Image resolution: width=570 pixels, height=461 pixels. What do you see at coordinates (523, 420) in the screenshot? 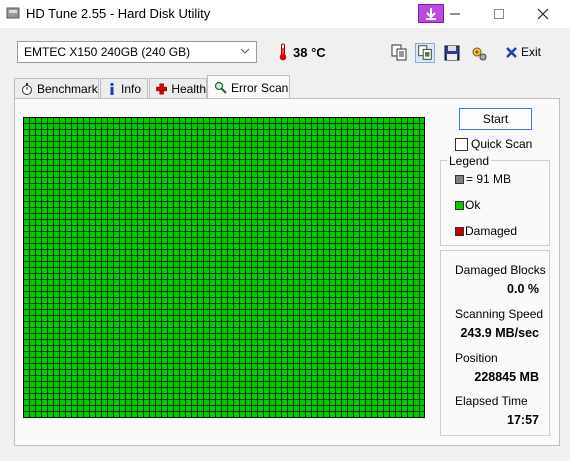
I see `elapsed-time-value: 17:57` at bounding box center [523, 420].